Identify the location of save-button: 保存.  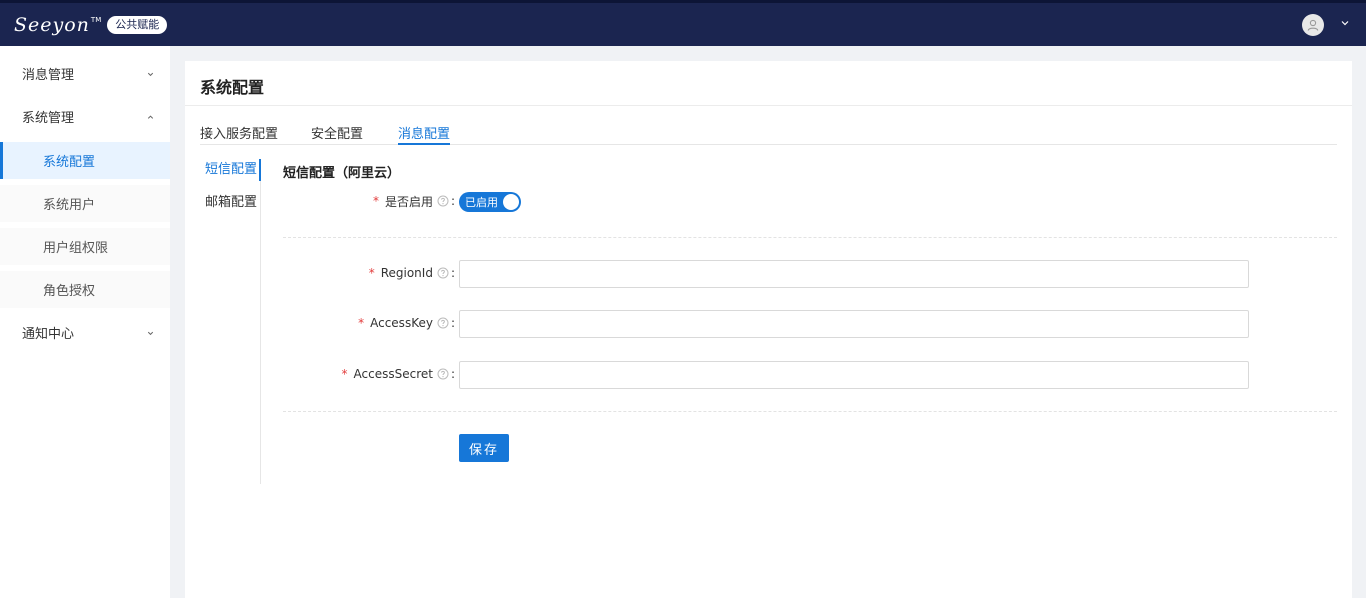
(484, 448).